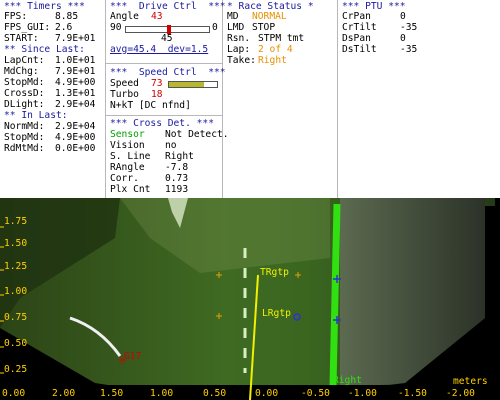 This screenshot has height=400, width=500. What do you see at coordinates (150, 105) in the screenshot?
I see `nkt-readout: N+kT [DC nfnd]` at bounding box center [150, 105].